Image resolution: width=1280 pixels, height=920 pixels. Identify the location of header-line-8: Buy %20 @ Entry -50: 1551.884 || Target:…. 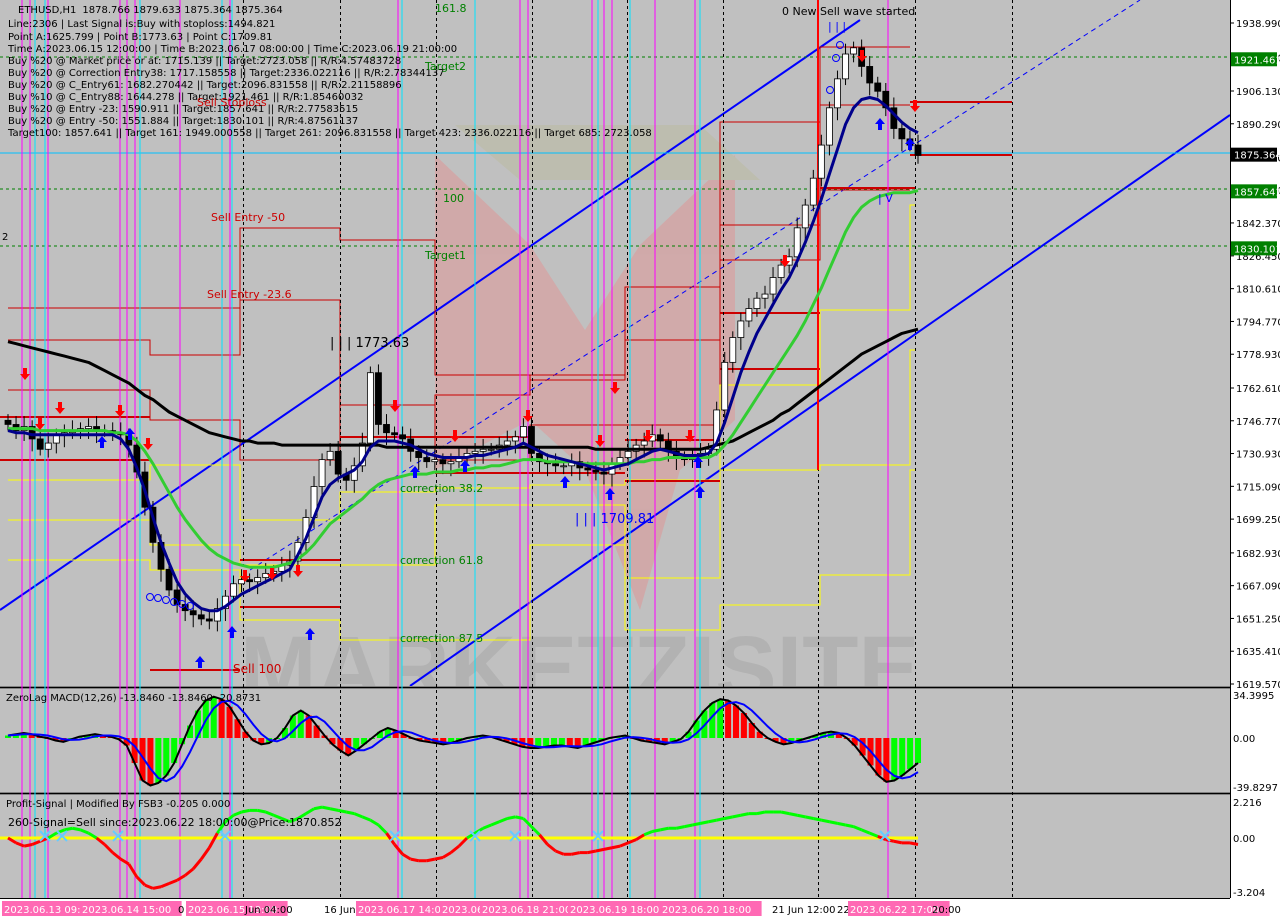
(183, 121).